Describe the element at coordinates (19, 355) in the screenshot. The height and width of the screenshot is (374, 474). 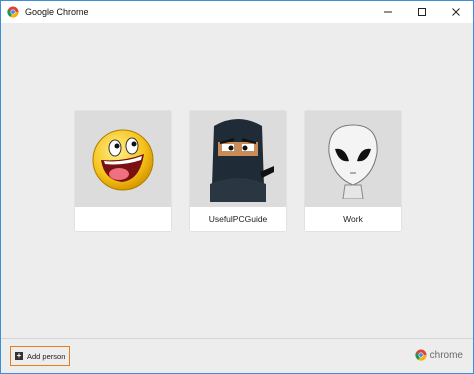
I see `plus-icon: +` at that location.